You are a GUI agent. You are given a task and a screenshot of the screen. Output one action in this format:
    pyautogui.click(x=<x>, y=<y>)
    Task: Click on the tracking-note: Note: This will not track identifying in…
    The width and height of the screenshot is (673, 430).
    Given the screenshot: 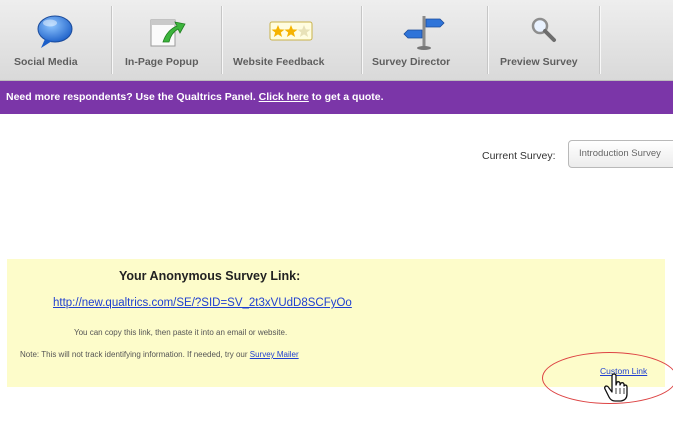 What is the action you would take?
    pyautogui.click(x=159, y=354)
    